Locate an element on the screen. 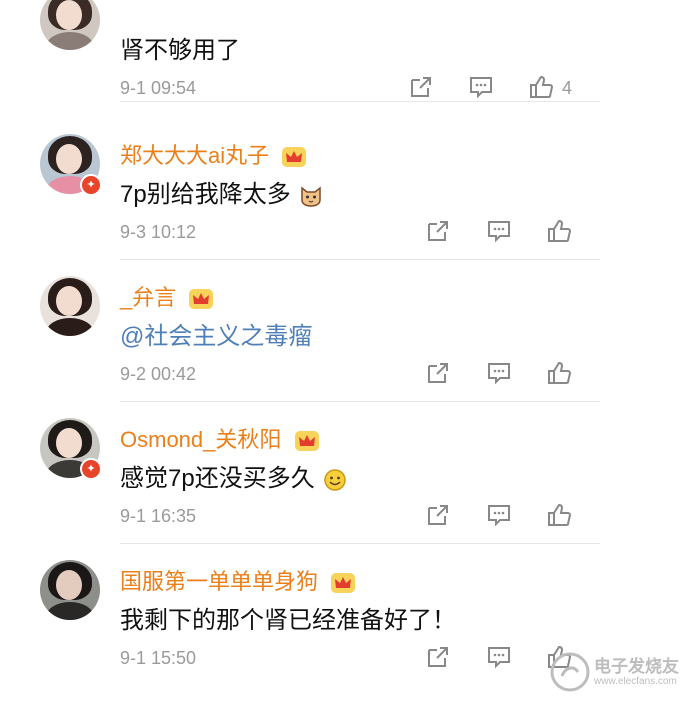 The width and height of the screenshot is (697, 702). username: 国服第一单单单身狗 is located at coordinates (238, 580).